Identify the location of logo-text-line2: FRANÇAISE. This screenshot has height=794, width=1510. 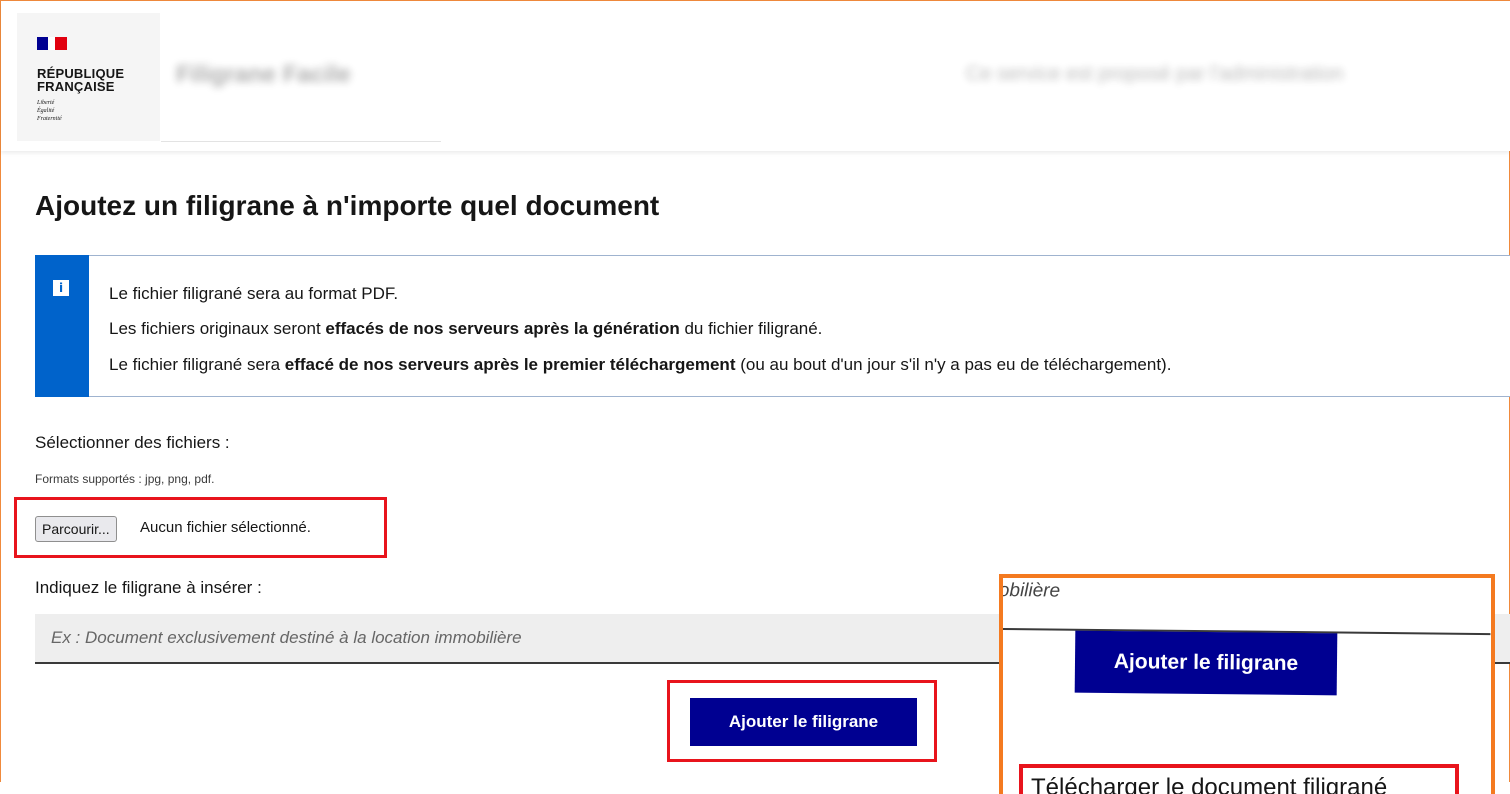
(76, 86).